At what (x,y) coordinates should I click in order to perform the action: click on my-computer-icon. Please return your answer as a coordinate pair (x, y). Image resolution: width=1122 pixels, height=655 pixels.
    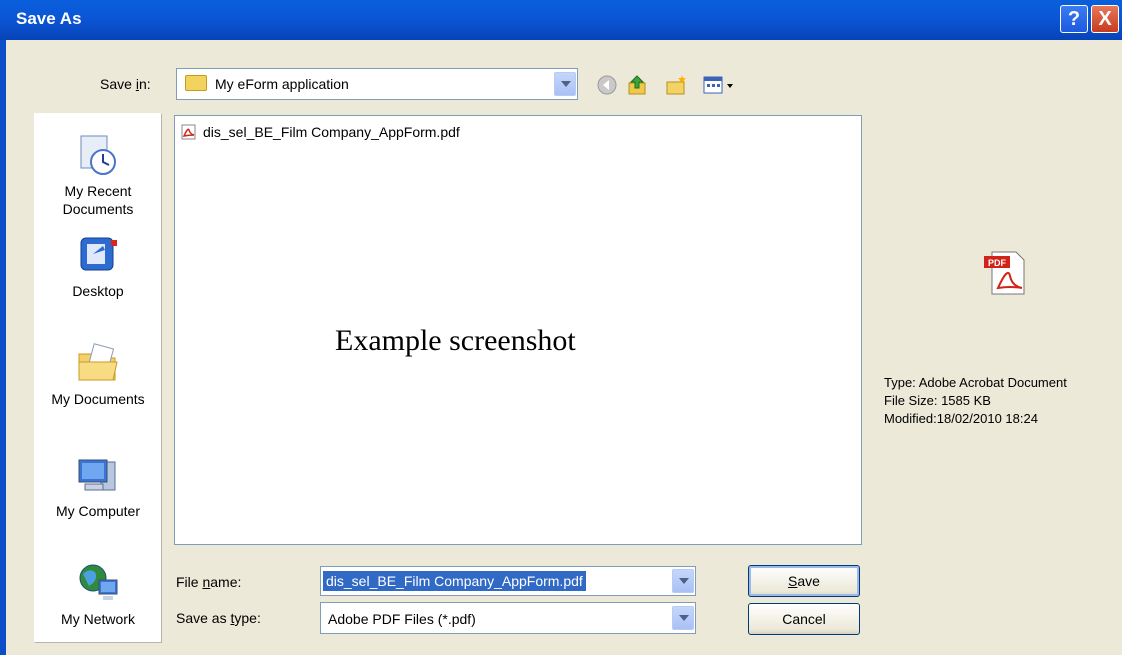
    Looking at the image, I should click on (97, 475).